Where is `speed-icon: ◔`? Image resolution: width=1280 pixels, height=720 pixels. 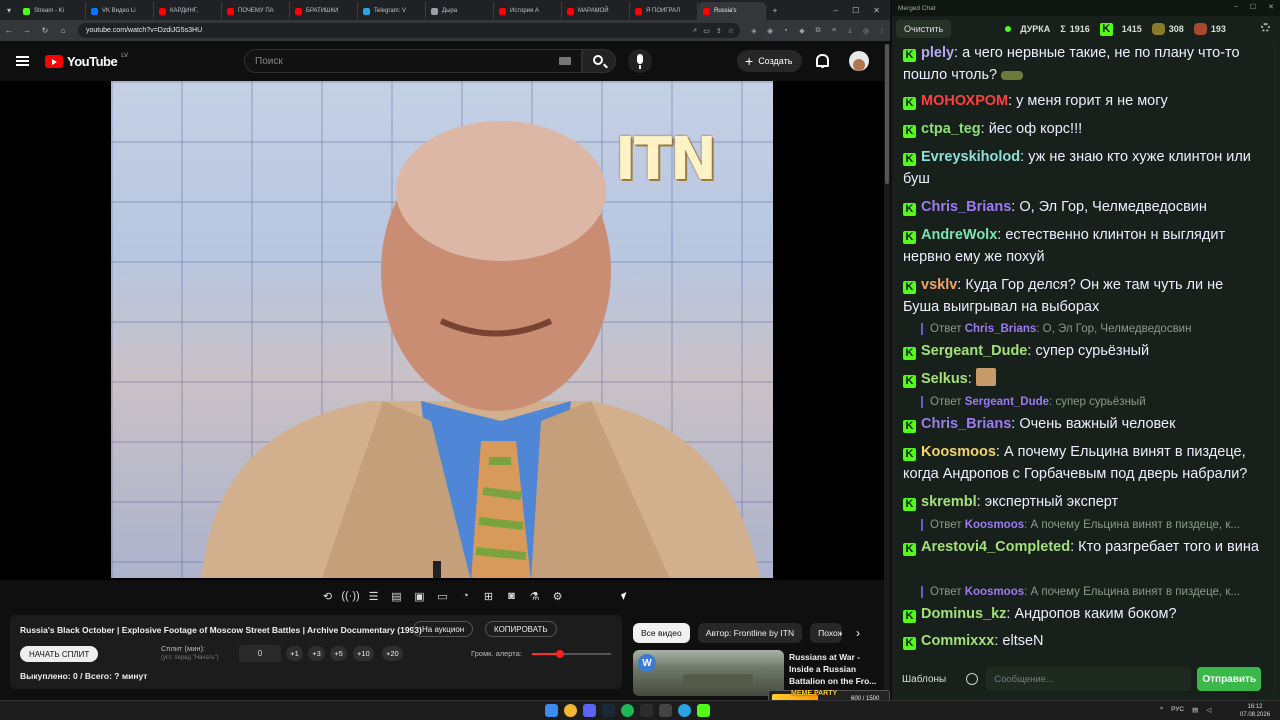
speed-icon: ◔ is located at coordinates (465, 596).